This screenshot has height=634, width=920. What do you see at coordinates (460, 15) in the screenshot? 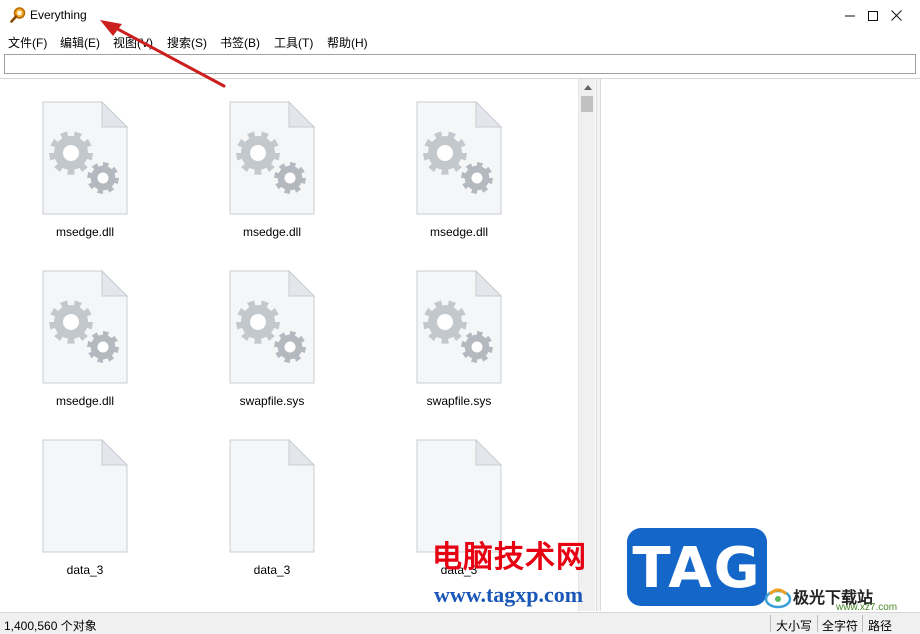
I see `title-bar: Everything` at bounding box center [460, 15].